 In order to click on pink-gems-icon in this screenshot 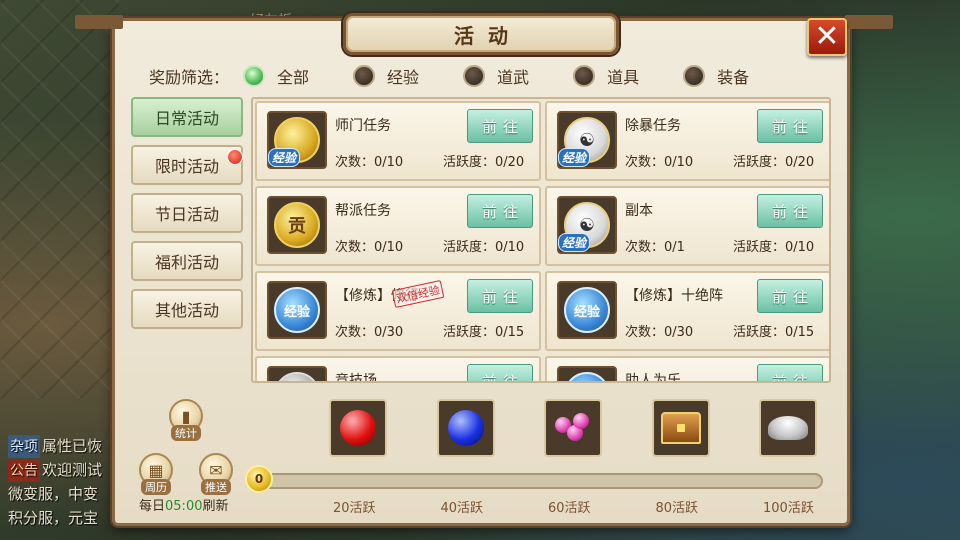, I will do `click(573, 428)`.